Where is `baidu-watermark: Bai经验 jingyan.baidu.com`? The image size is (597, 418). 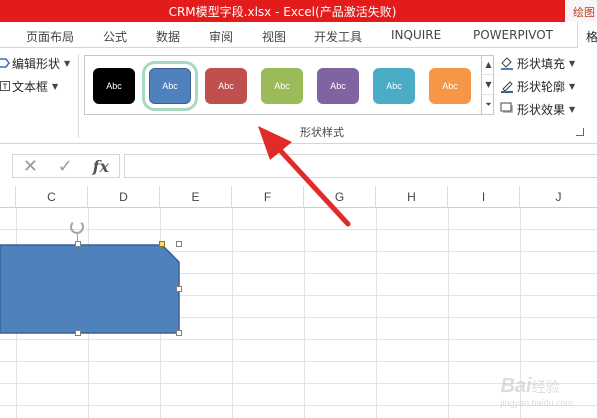
baidu-watermark: Bai经验 jingyan.baidu.com is located at coordinates (536, 391).